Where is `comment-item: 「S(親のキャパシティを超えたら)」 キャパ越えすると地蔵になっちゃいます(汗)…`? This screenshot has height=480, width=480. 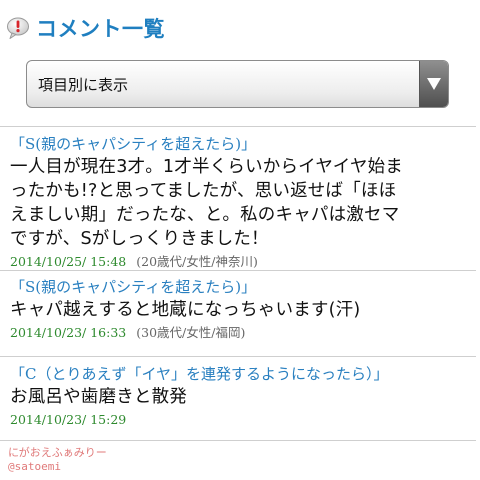 comment-item: 「S(親のキャパシティを超えたら)」 キャパ越えすると地蔵になっちゃいます(汗)… is located at coordinates (241, 309).